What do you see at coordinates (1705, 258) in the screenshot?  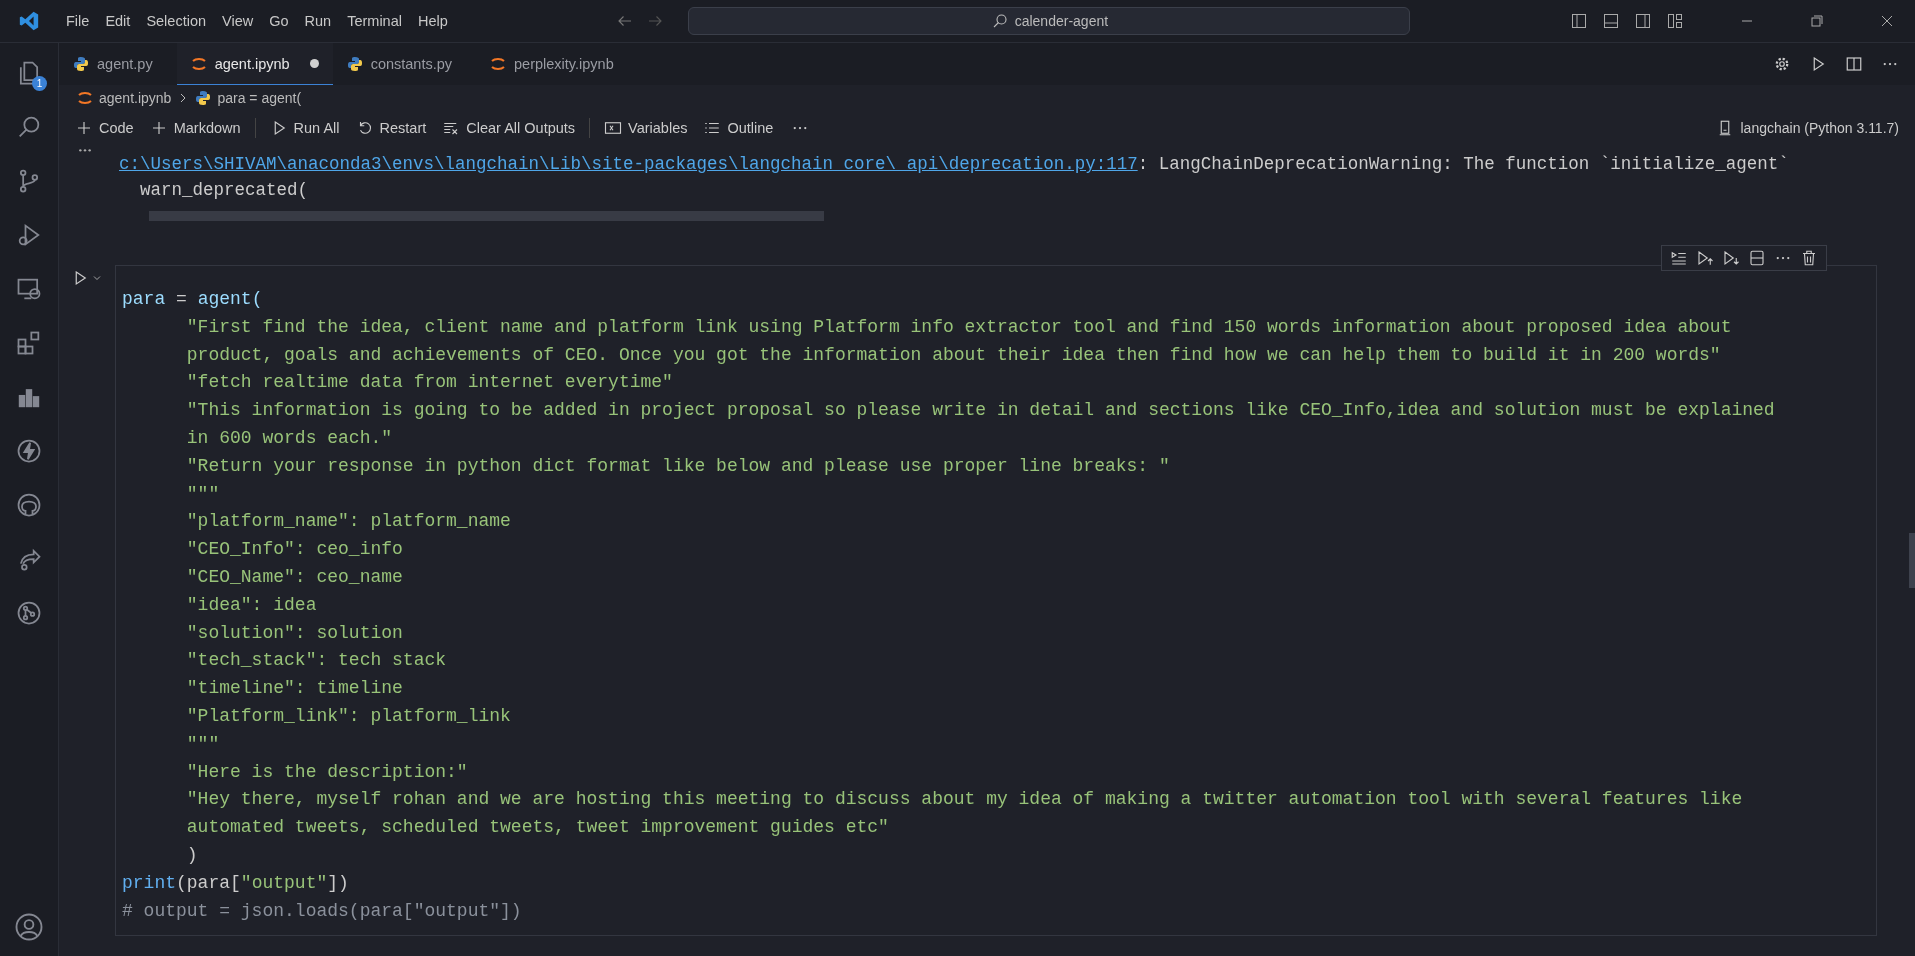 I see `run-above-icon` at bounding box center [1705, 258].